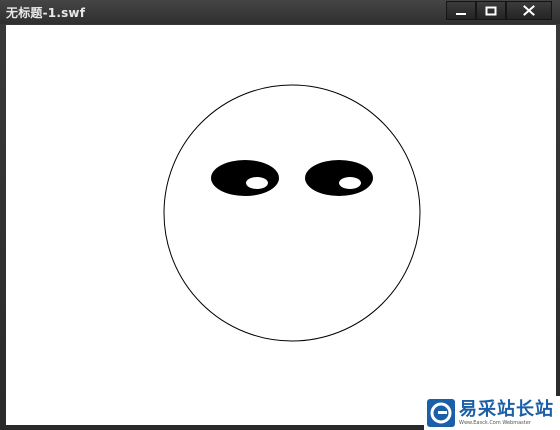 The image size is (560, 430). I want to click on window-title: 无标题-1.swf, so click(46, 13).